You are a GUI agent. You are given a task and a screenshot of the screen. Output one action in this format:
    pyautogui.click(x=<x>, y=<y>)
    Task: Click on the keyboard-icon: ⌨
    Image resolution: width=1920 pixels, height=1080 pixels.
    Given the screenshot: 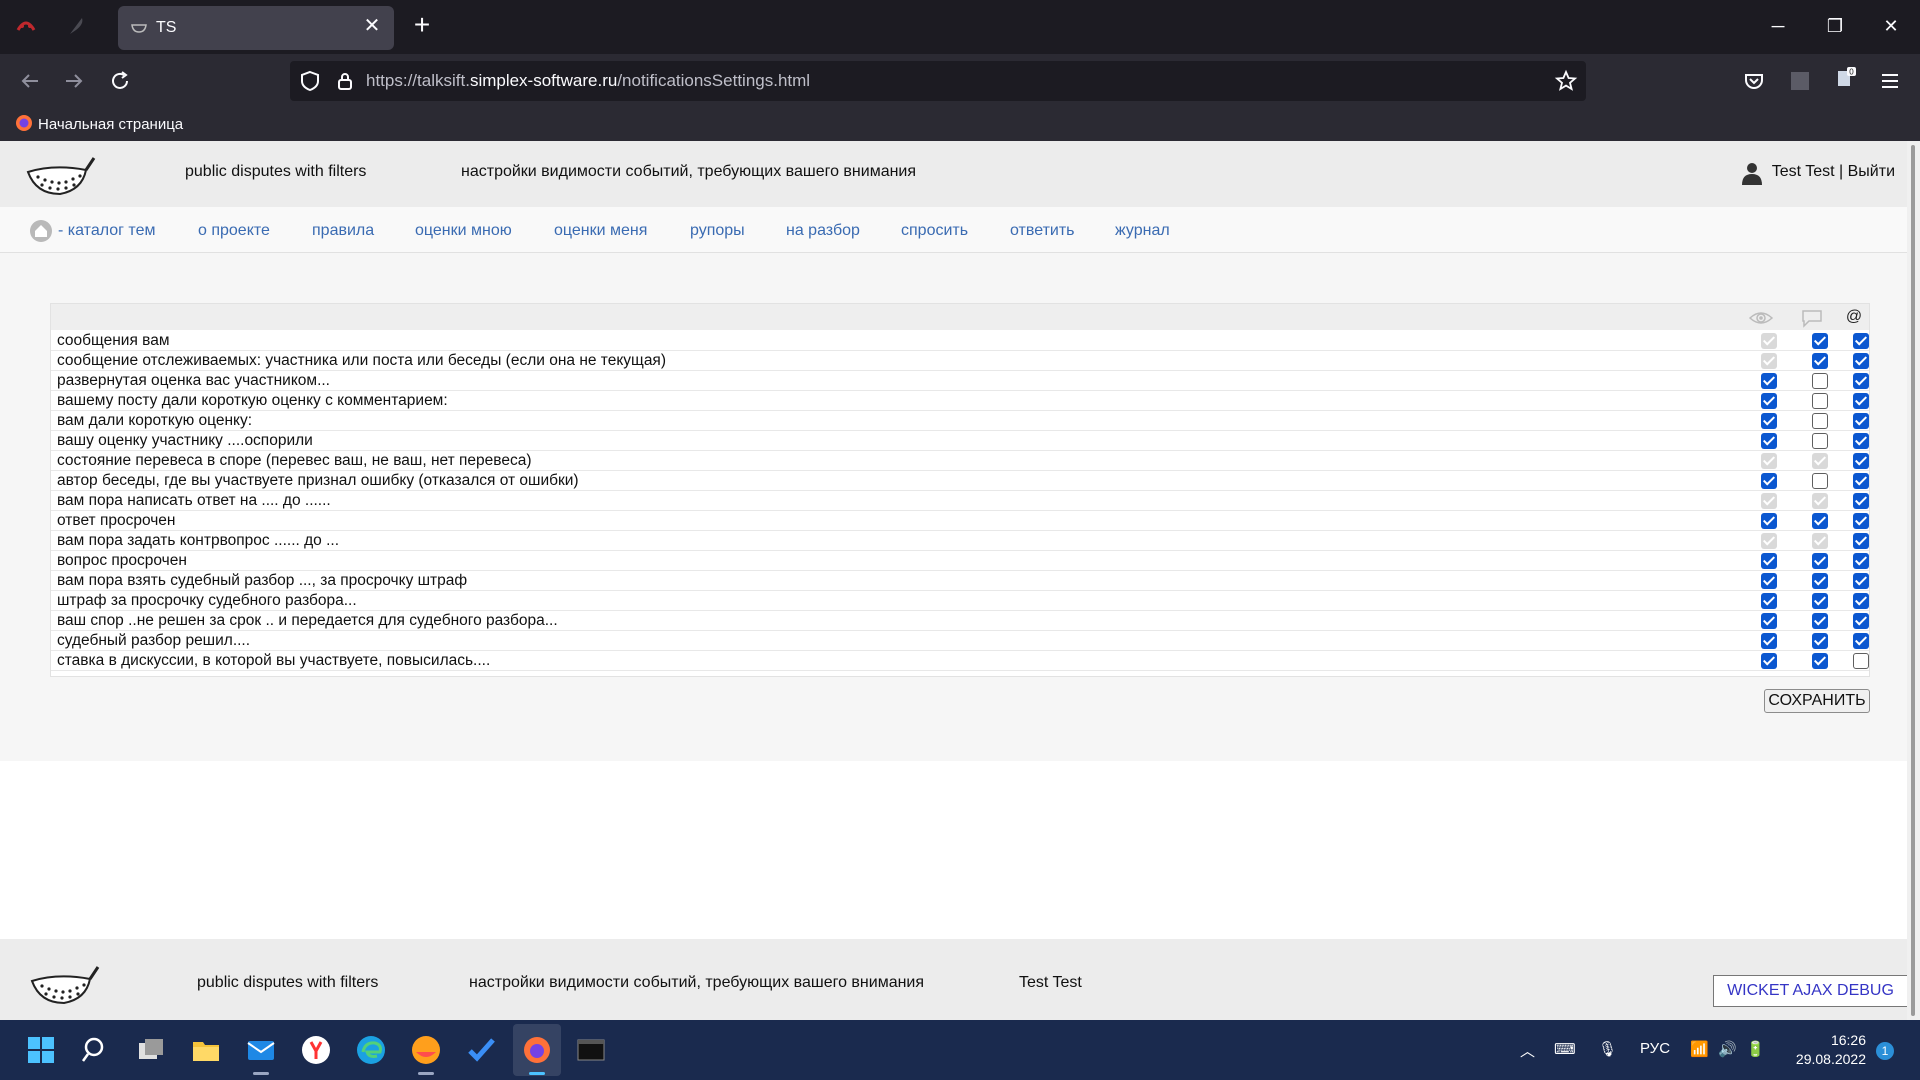 What is the action you would take?
    pyautogui.click(x=1565, y=1049)
    